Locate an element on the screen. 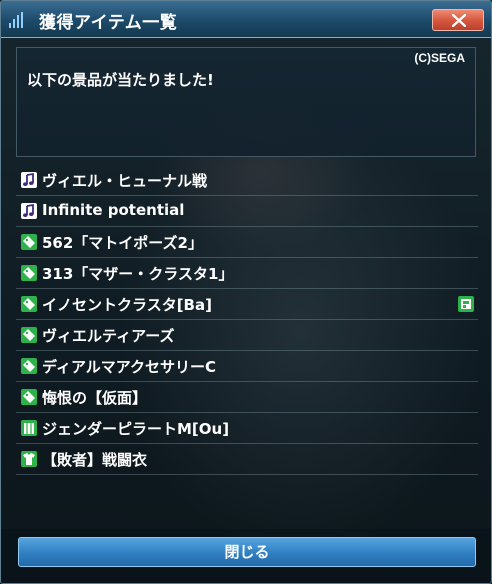  result-message: 以下の景品が当たりました! is located at coordinates (120, 80).